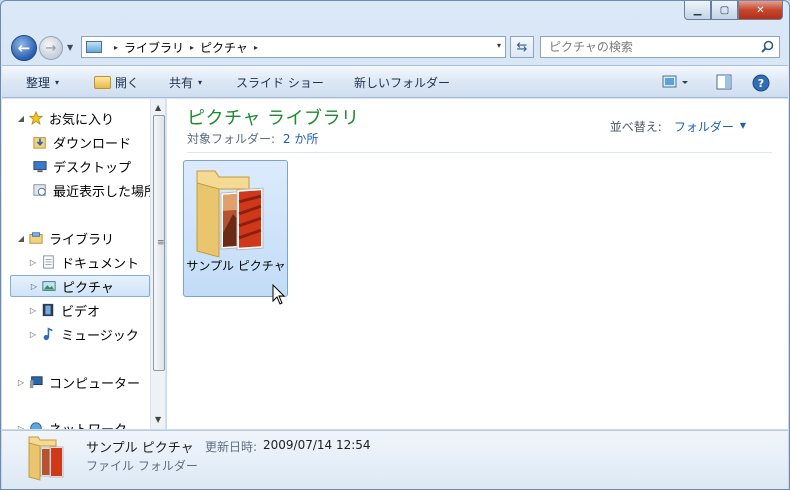 This screenshot has height=490, width=790. I want to click on slideshow-label: スライド ショー, so click(280, 82).